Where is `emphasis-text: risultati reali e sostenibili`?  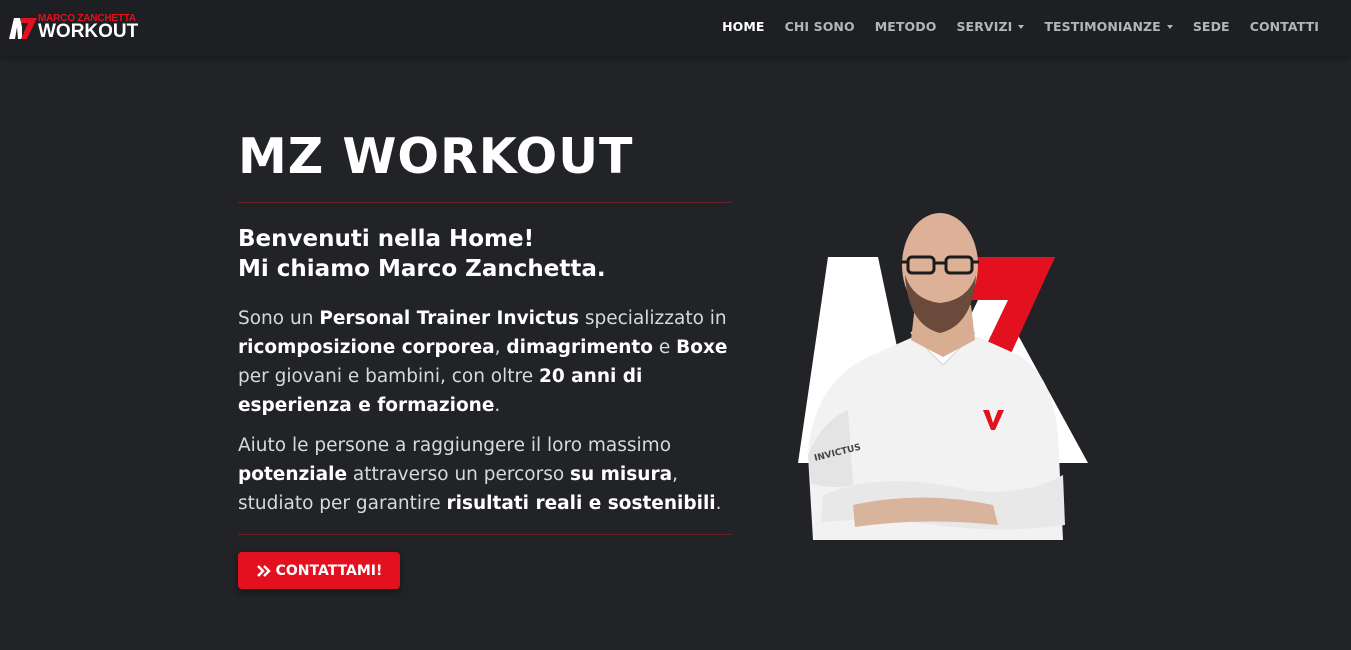 emphasis-text: risultati reali e sostenibili is located at coordinates (581, 503).